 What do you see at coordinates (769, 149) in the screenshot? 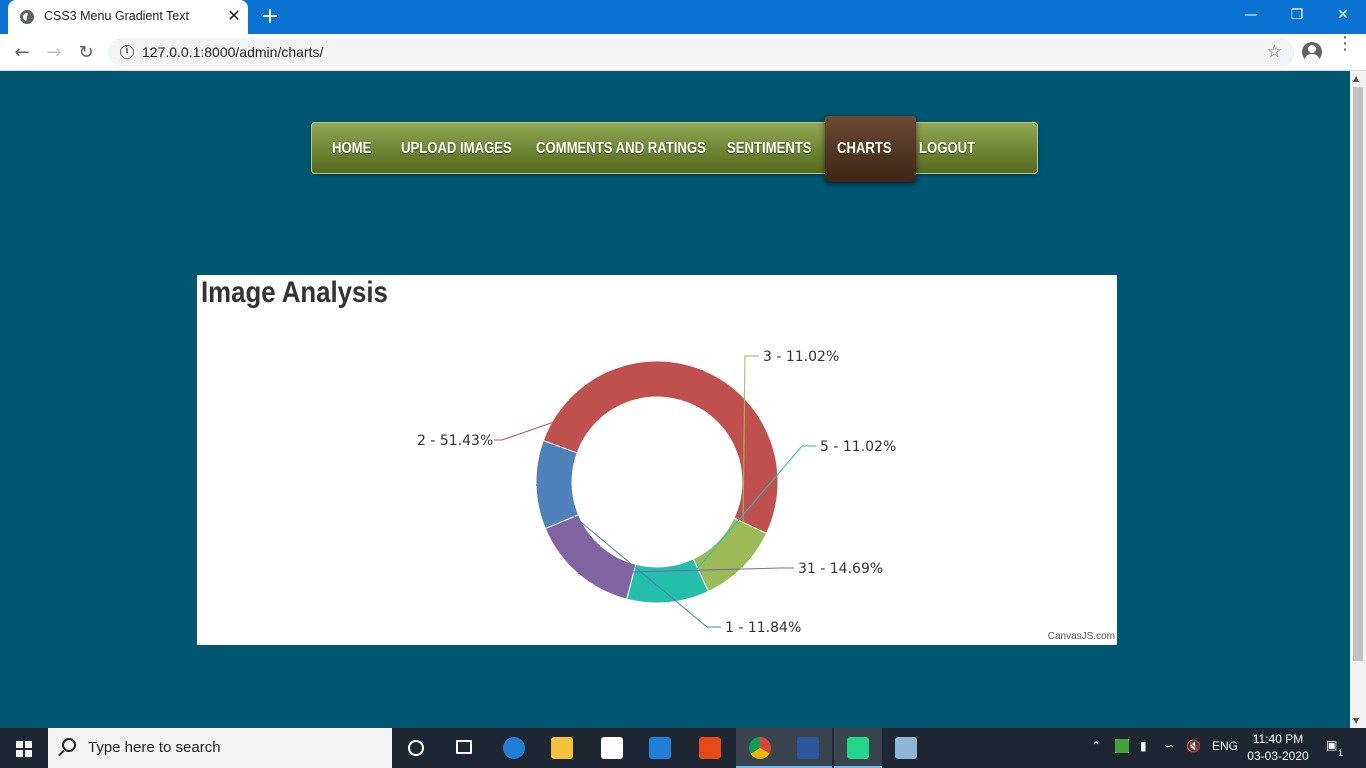
I see `nav-item-sentiments: SENTIMENTS` at bounding box center [769, 149].